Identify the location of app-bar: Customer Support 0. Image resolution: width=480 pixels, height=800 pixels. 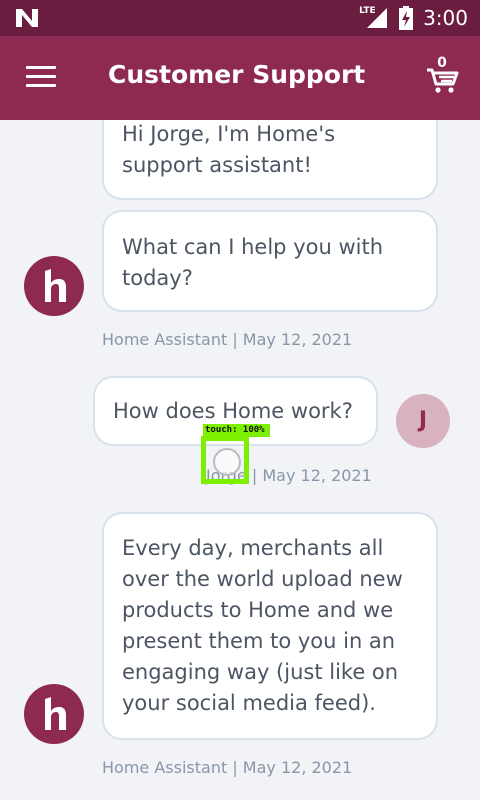
(240, 78).